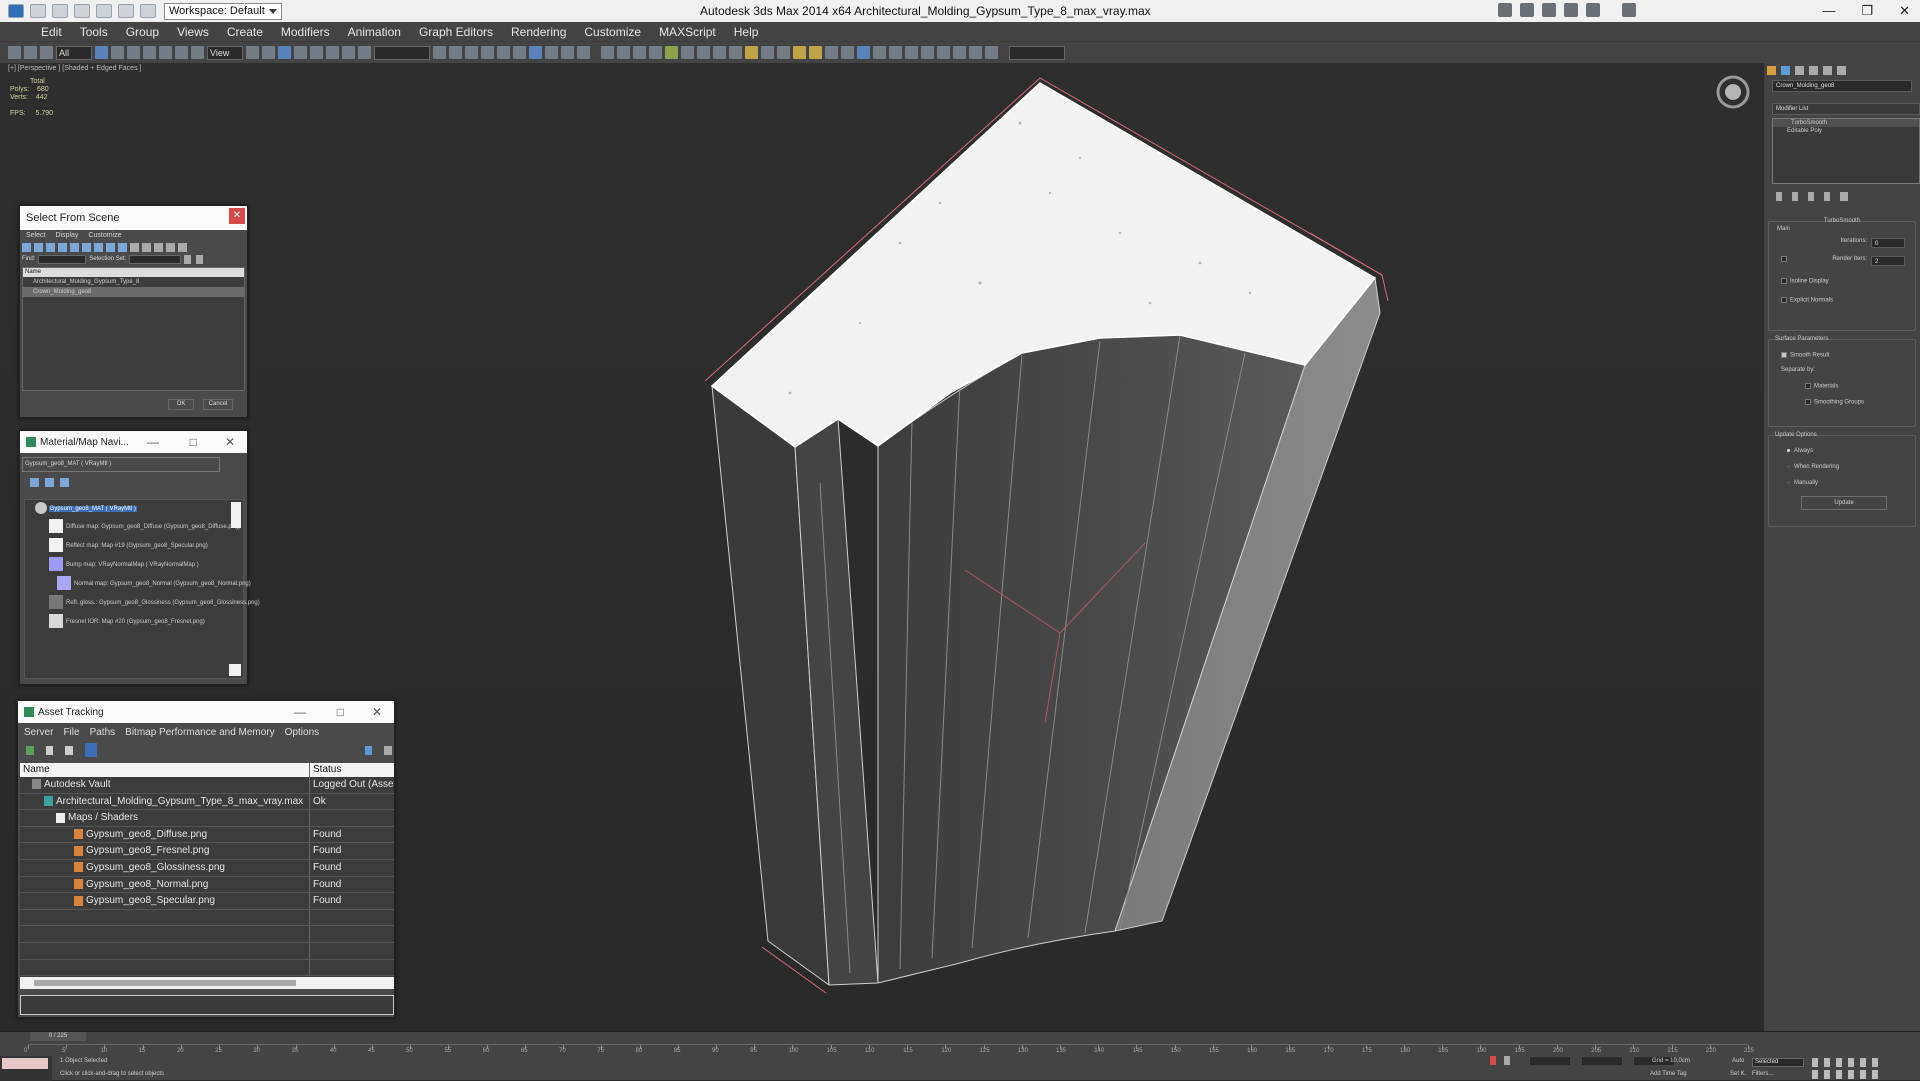  What do you see at coordinates (14, 52) in the screenshot?
I see `link-icon` at bounding box center [14, 52].